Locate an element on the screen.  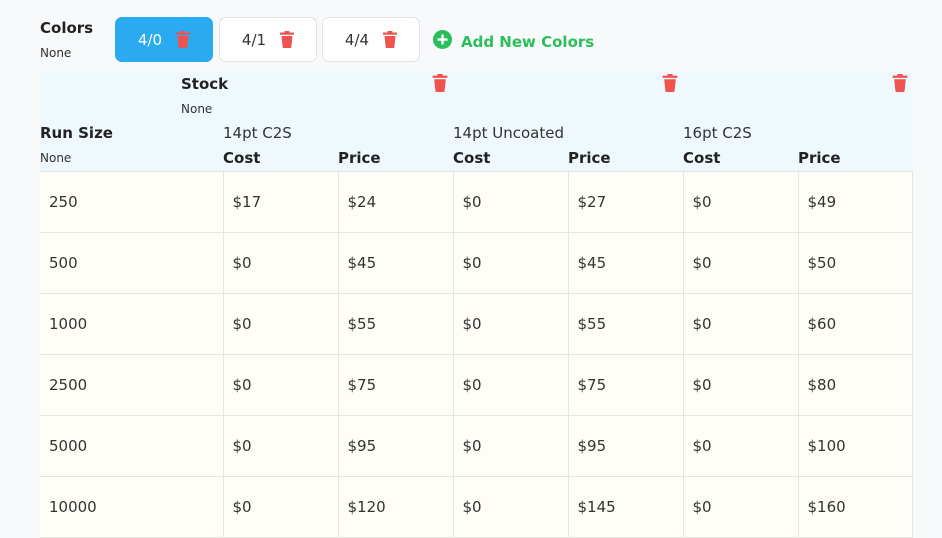
price-cell: $60 is located at coordinates (855, 324).